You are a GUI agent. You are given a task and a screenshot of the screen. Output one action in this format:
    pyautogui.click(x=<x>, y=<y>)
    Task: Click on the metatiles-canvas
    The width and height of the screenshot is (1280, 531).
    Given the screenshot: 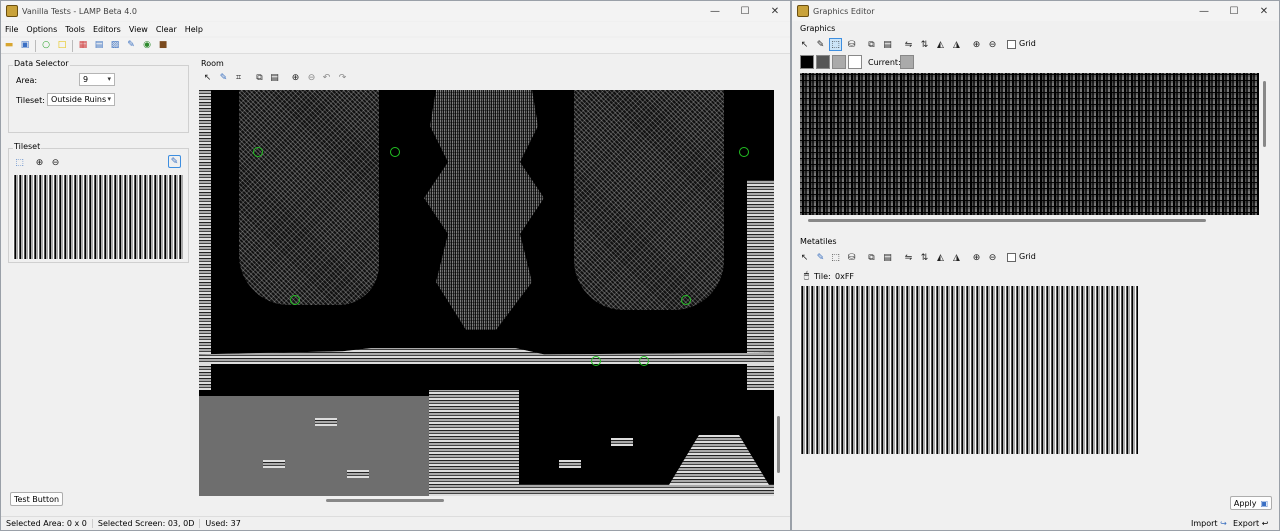 What is the action you would take?
    pyautogui.click(x=969, y=370)
    